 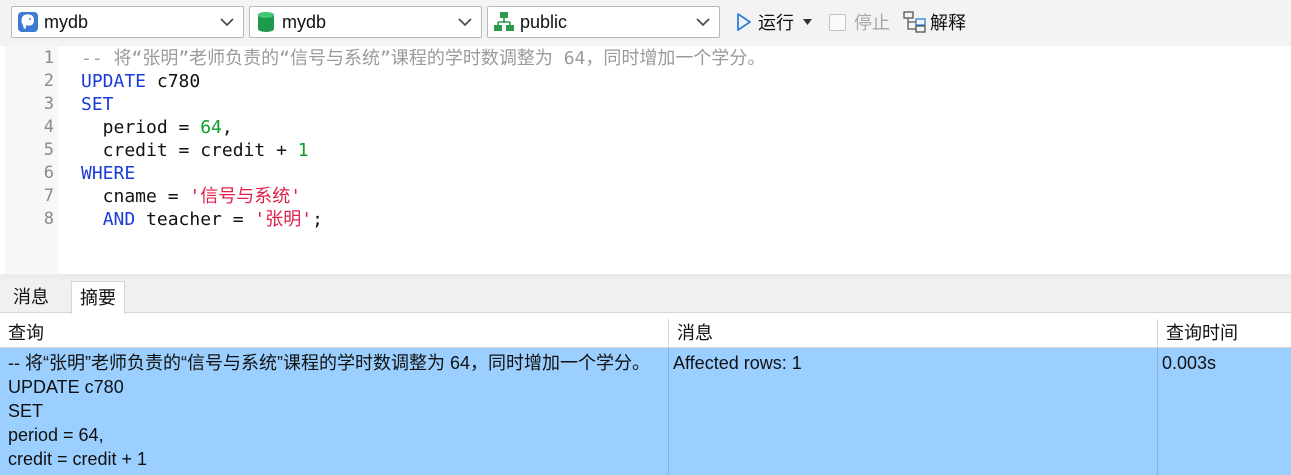 I want to click on line-number: 5, so click(x=48, y=150).